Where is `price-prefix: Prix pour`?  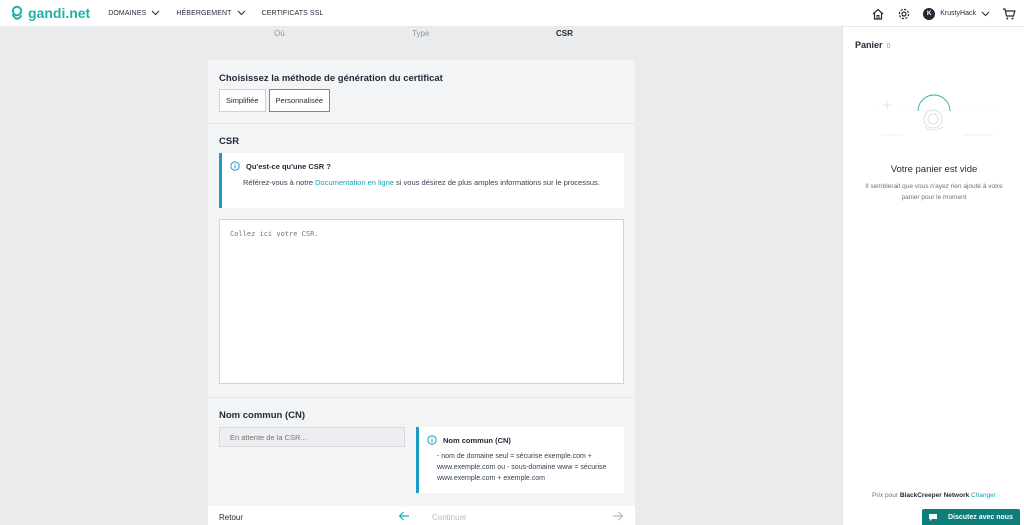 price-prefix: Prix pour is located at coordinates (886, 495).